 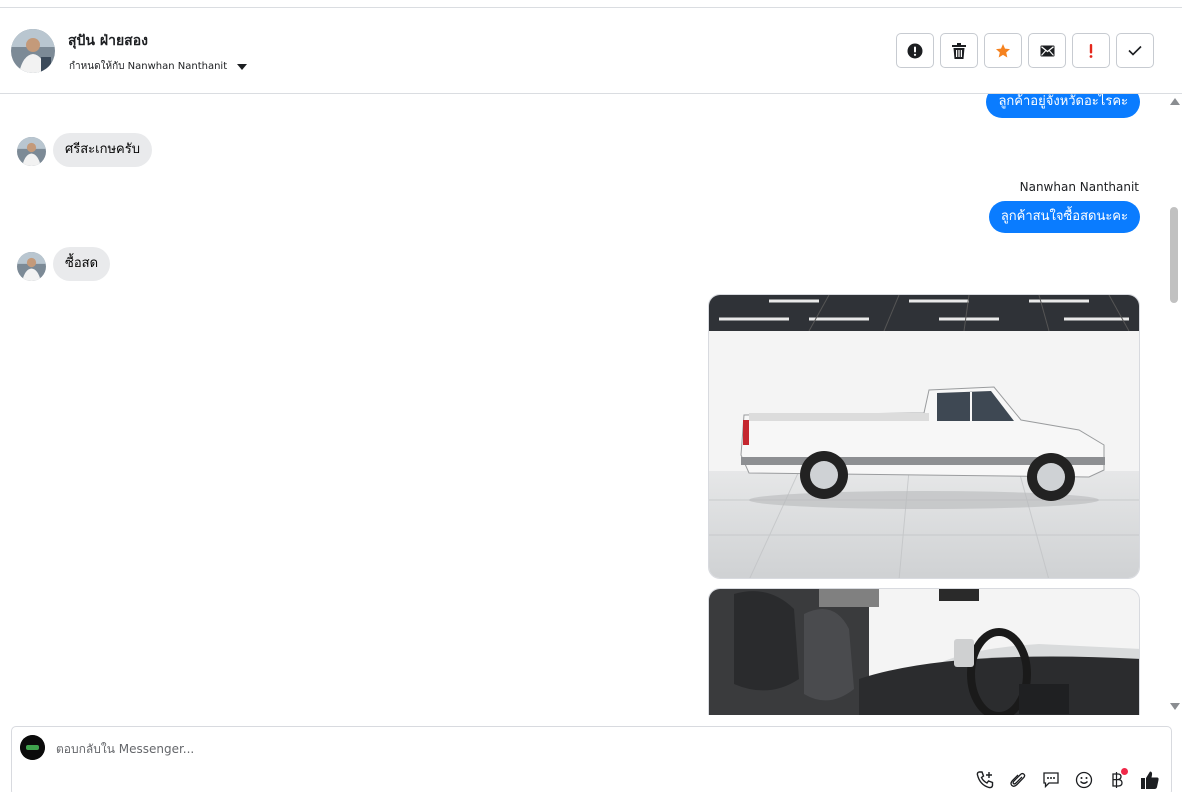 I want to click on trash-icon, so click(x=959, y=50).